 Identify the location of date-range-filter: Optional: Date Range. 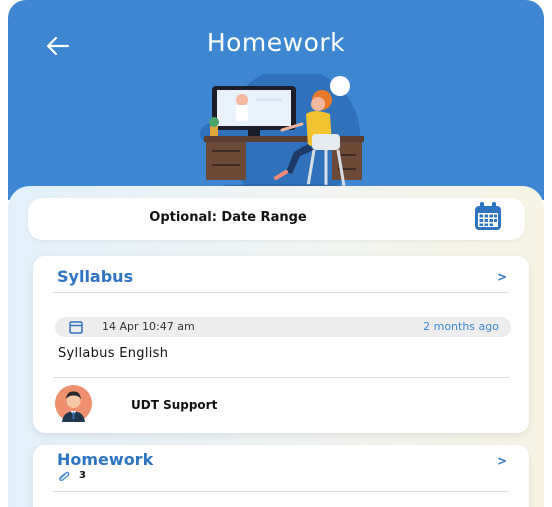
(276, 219).